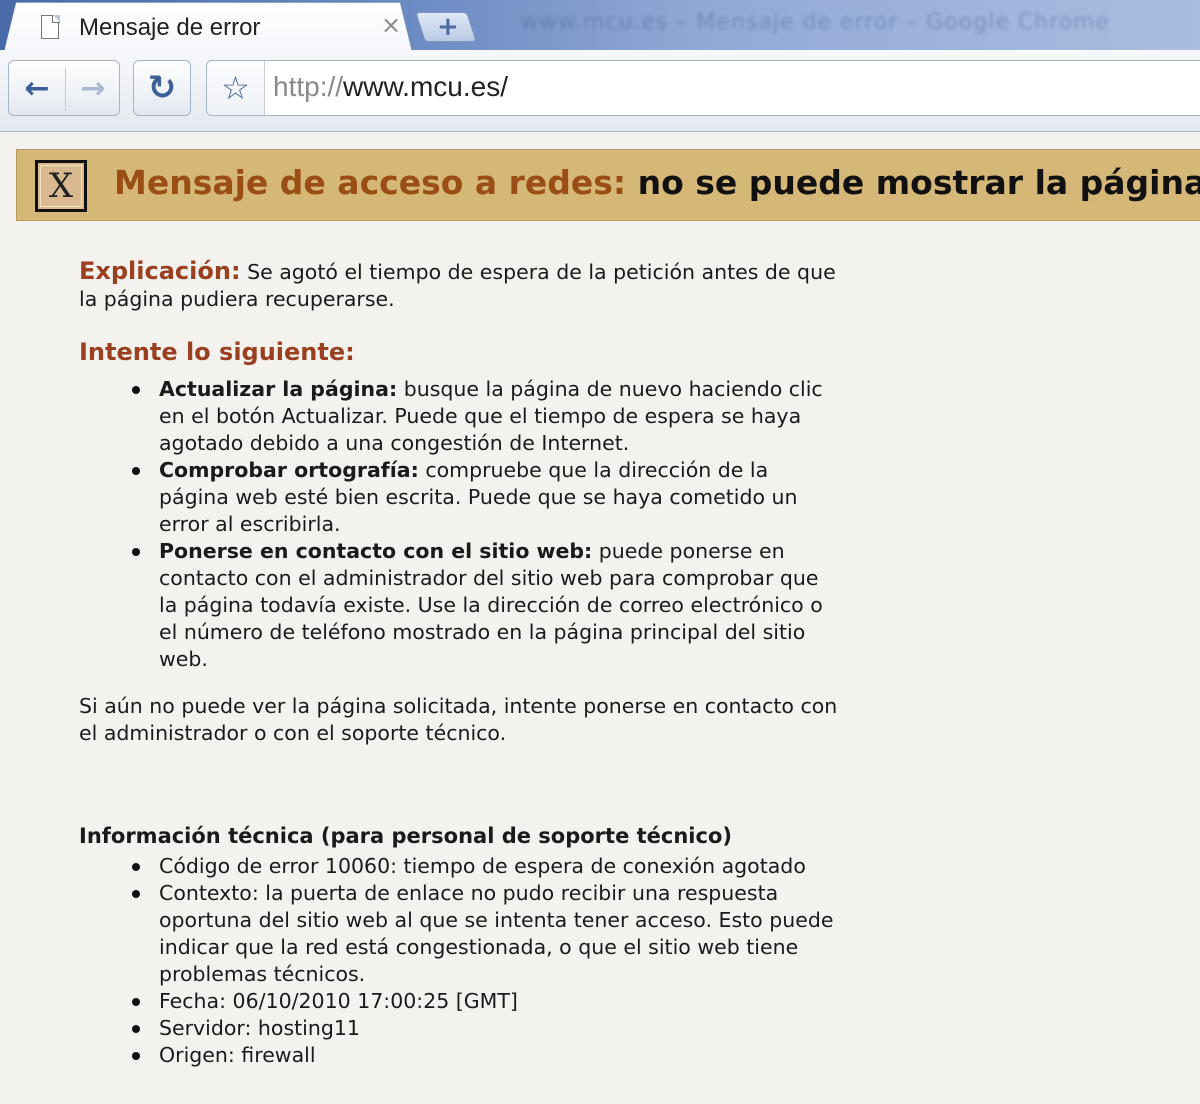  I want to click on star-icon: ☆, so click(236, 88).